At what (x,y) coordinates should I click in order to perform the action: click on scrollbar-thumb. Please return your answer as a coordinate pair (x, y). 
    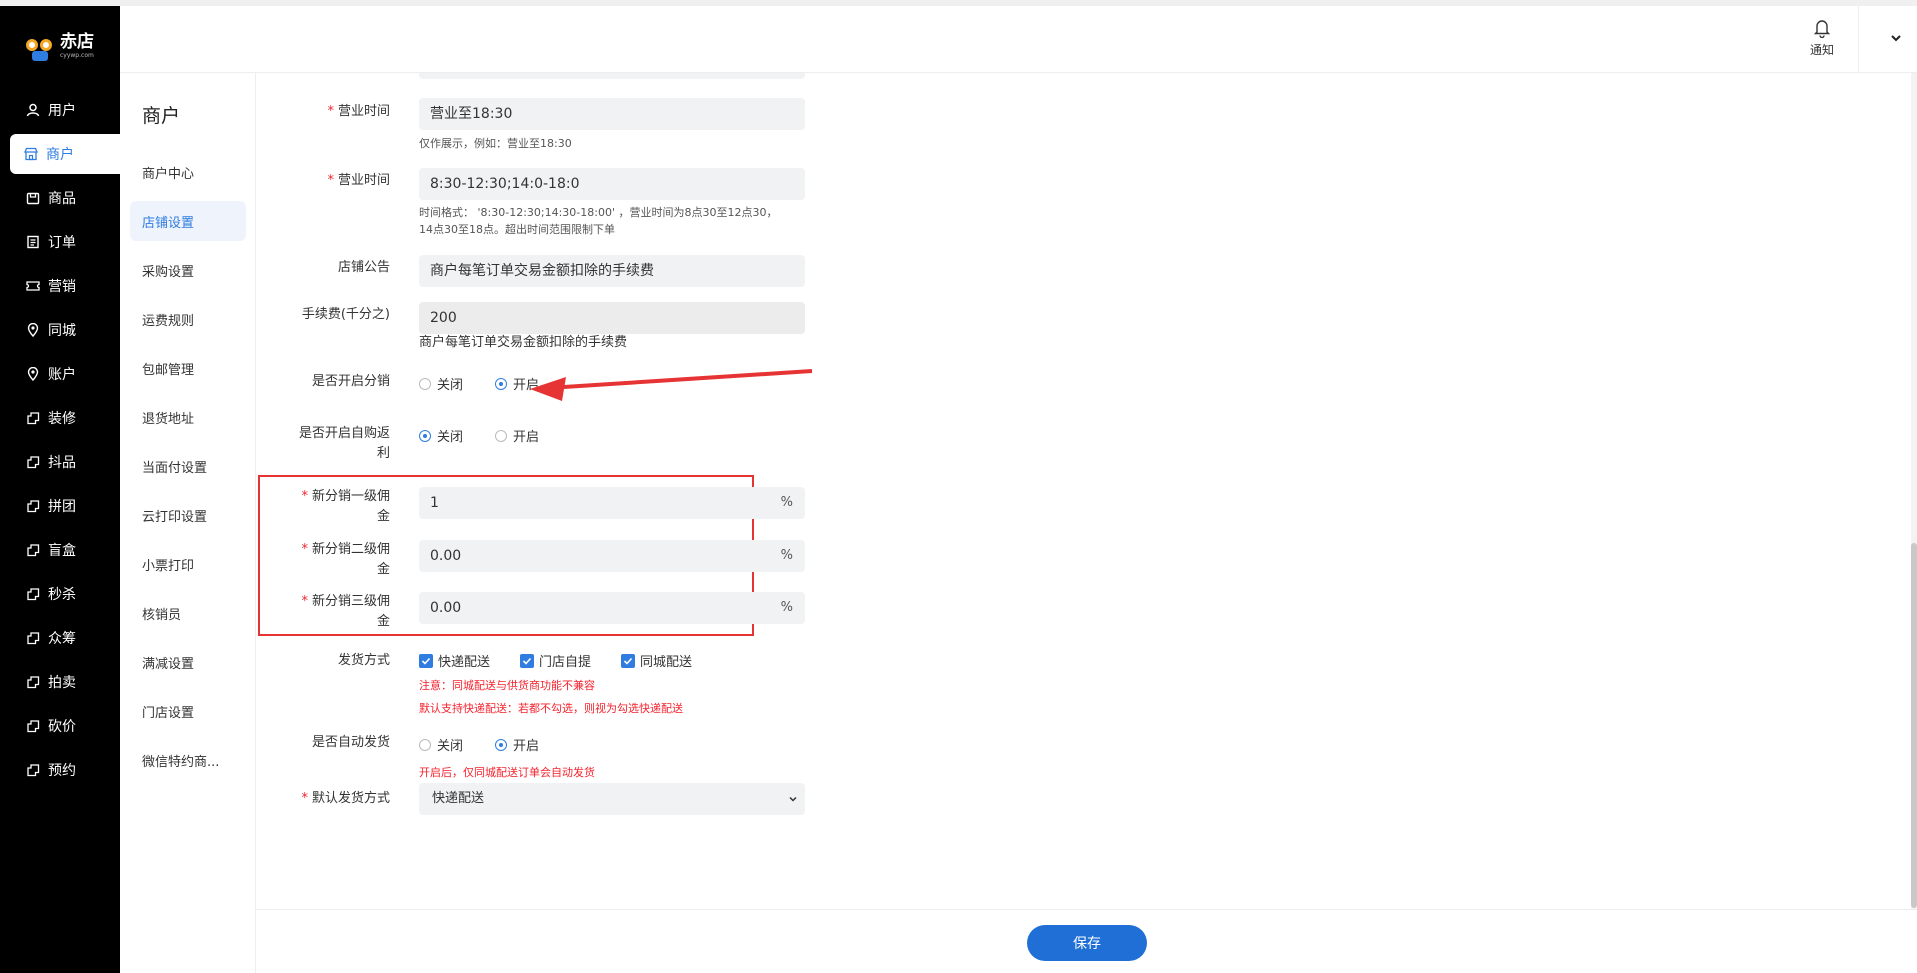
    Looking at the image, I should click on (1914, 725).